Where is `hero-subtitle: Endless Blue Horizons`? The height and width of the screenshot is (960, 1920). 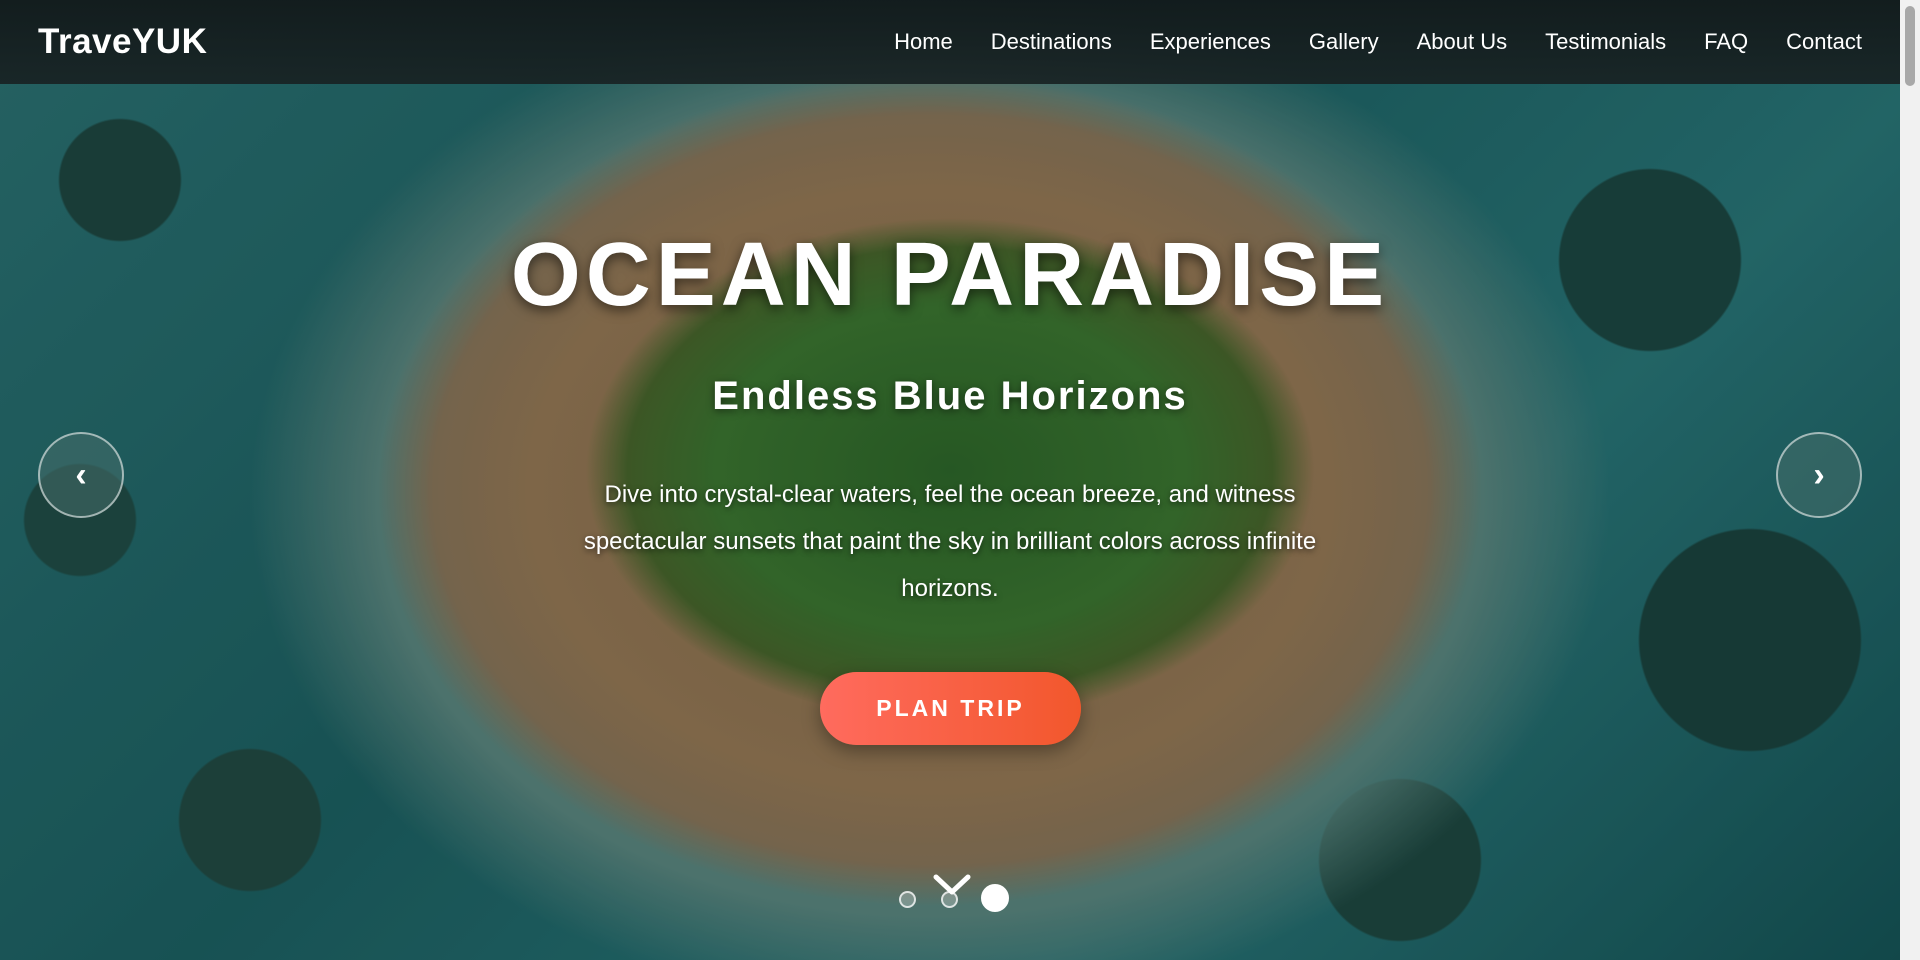 hero-subtitle: Endless Blue Horizons is located at coordinates (950, 396).